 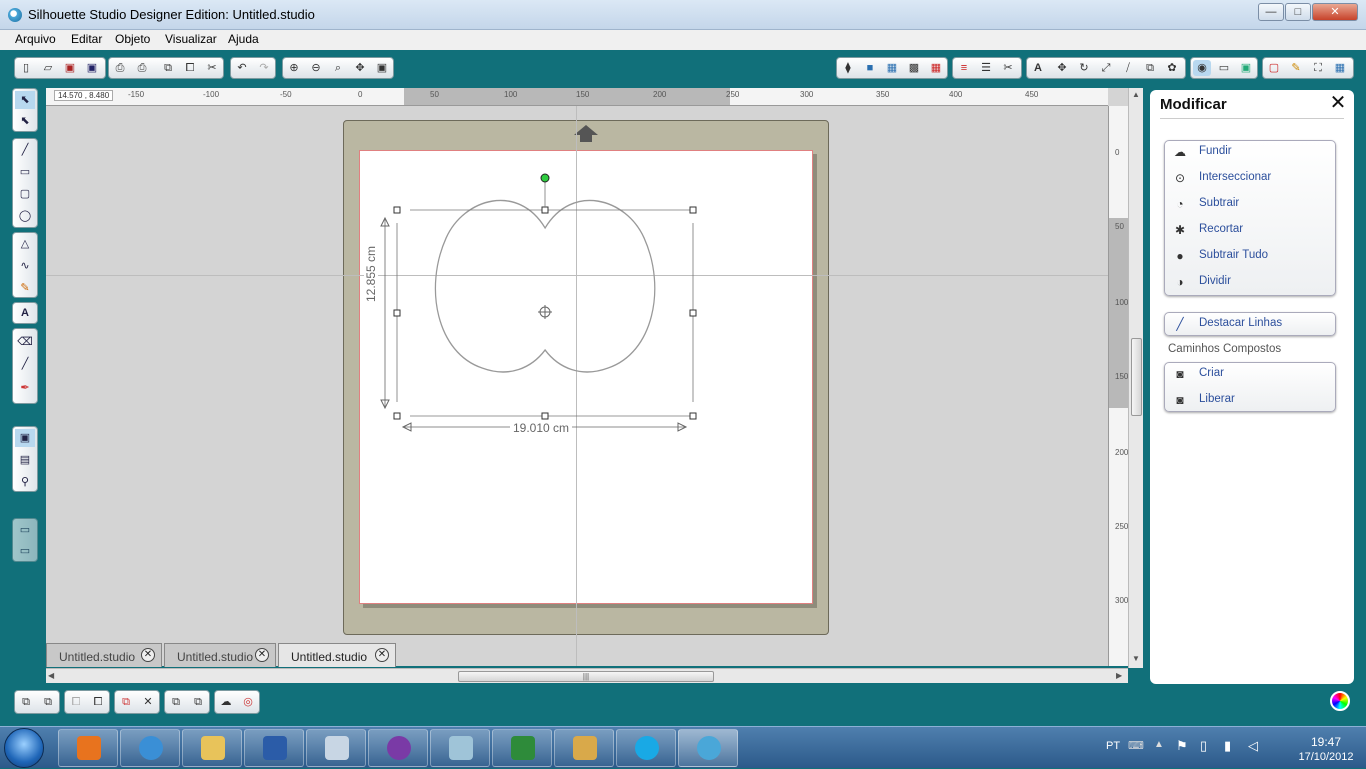 What do you see at coordinates (545, 210) in the screenshot?
I see `handle-top-center` at bounding box center [545, 210].